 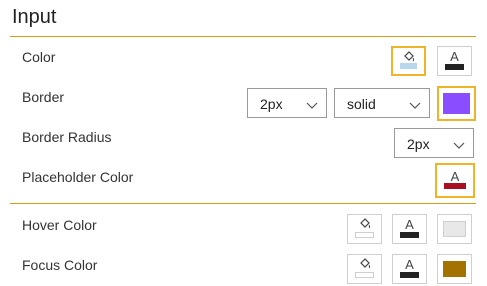 I want to click on placeholder-color-label: Placeholder Color, so click(x=78, y=177).